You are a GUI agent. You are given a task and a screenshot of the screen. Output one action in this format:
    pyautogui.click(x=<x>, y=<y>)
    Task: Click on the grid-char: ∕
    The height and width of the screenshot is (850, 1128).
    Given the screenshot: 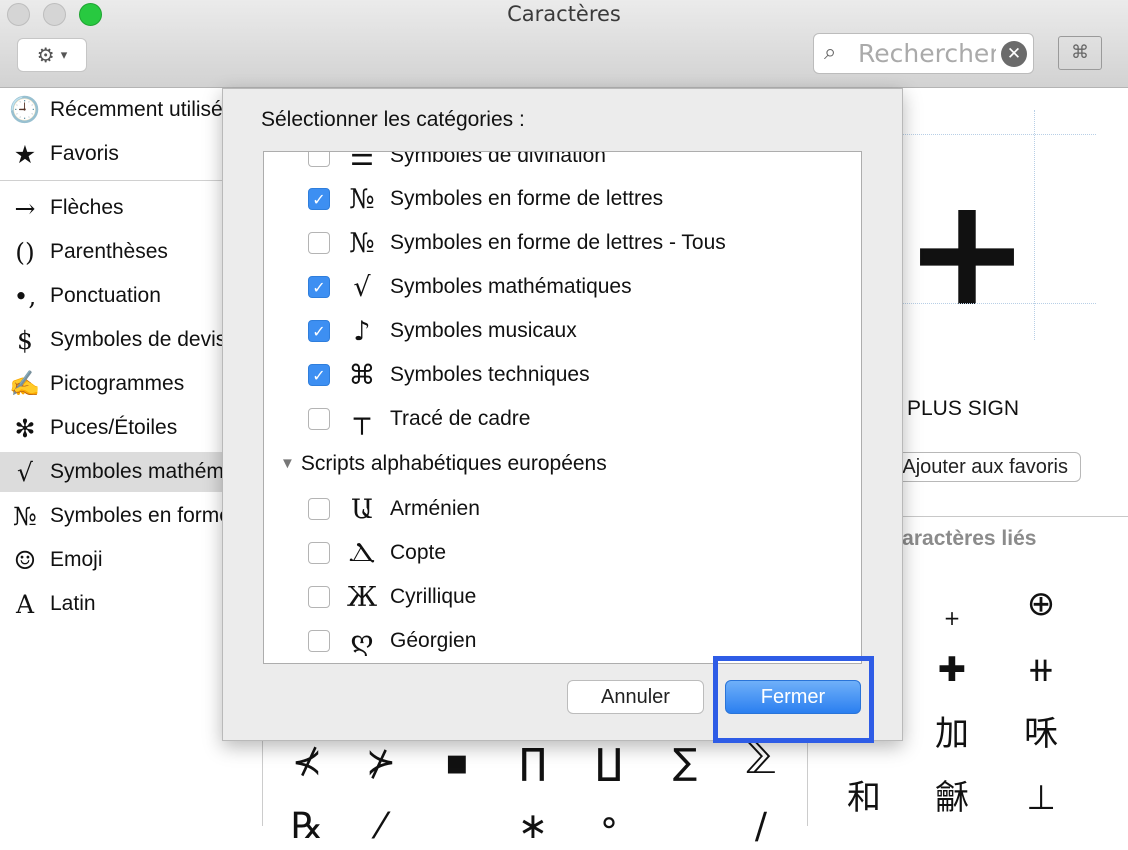 What is the action you would take?
    pyautogui.click(x=761, y=827)
    